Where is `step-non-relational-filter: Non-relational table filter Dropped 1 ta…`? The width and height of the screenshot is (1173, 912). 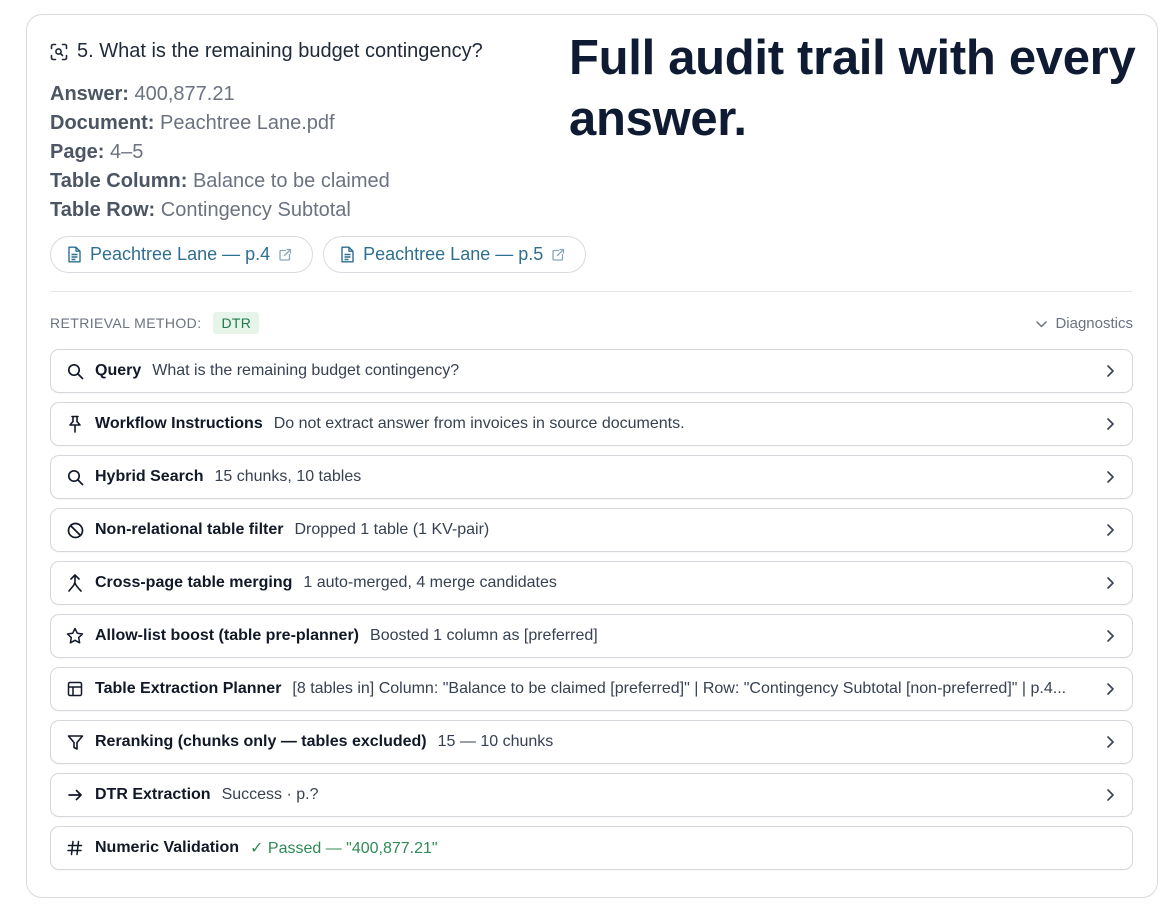
step-non-relational-filter: Non-relational table filter Dropped 1 ta… is located at coordinates (591, 530).